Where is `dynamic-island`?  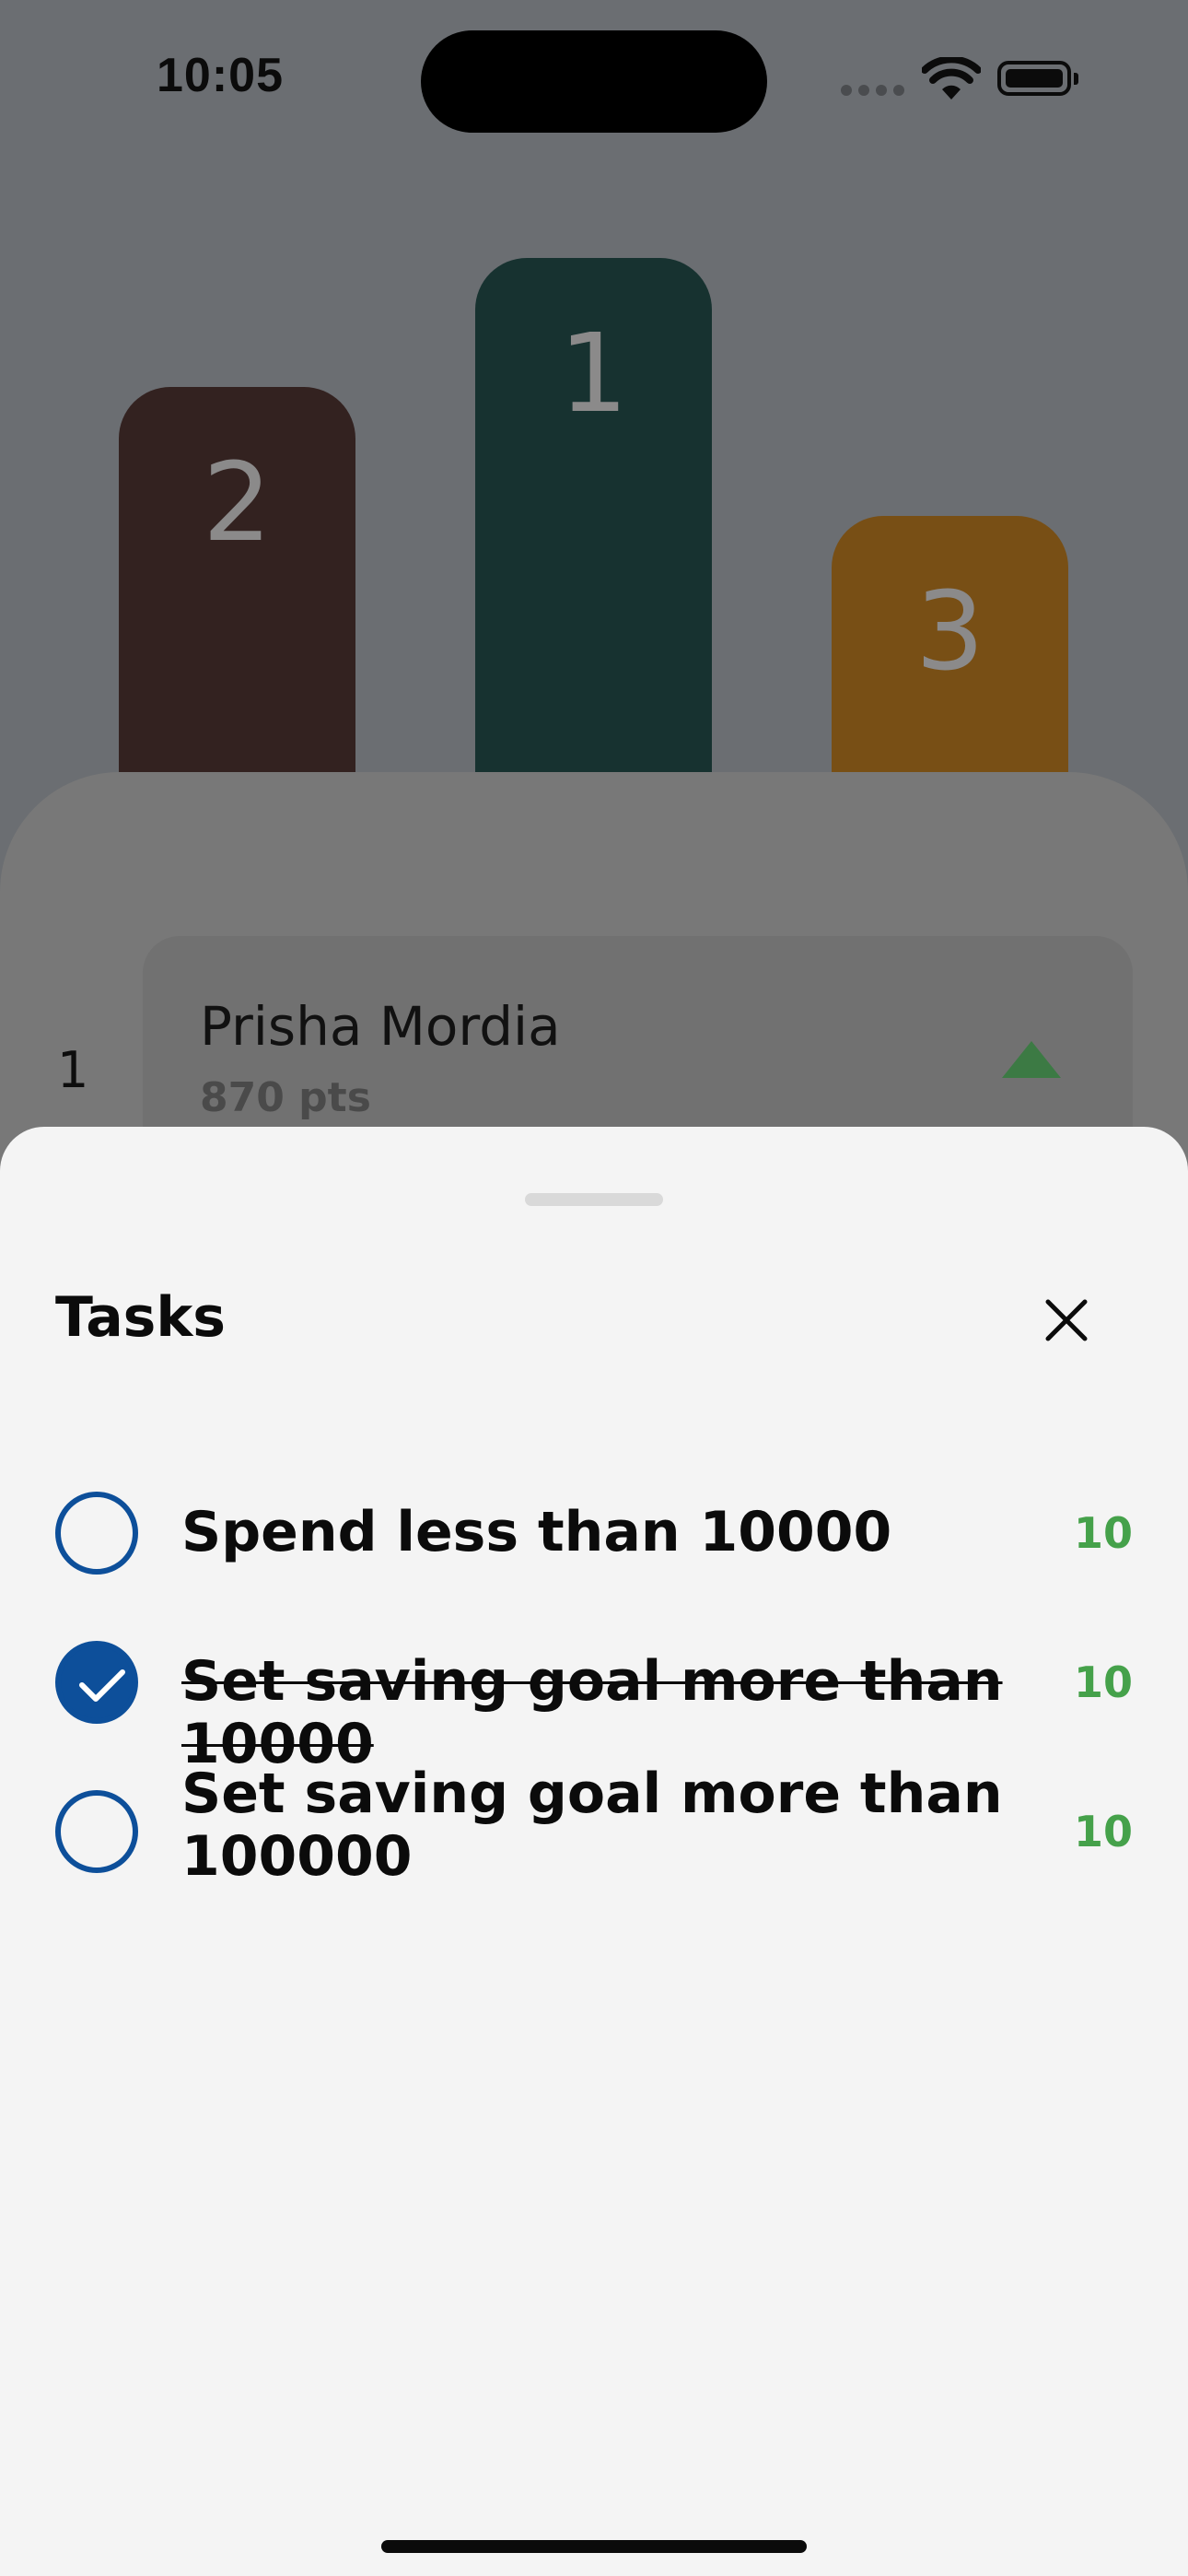
dynamic-island is located at coordinates (594, 81).